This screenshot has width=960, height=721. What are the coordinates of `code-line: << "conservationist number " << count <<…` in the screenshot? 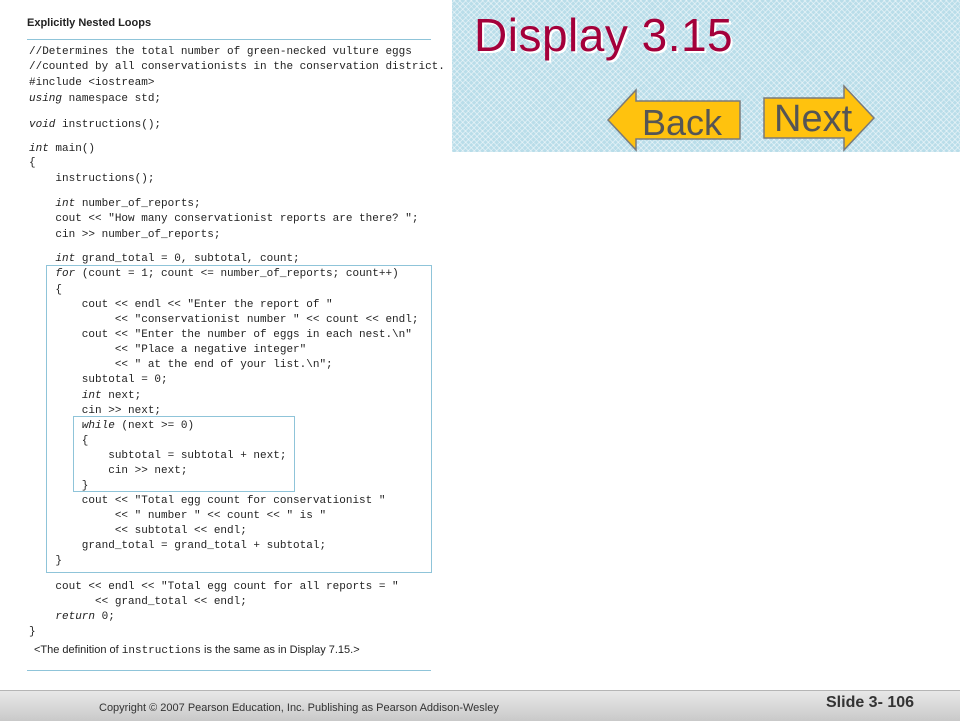 It's located at (224, 320).